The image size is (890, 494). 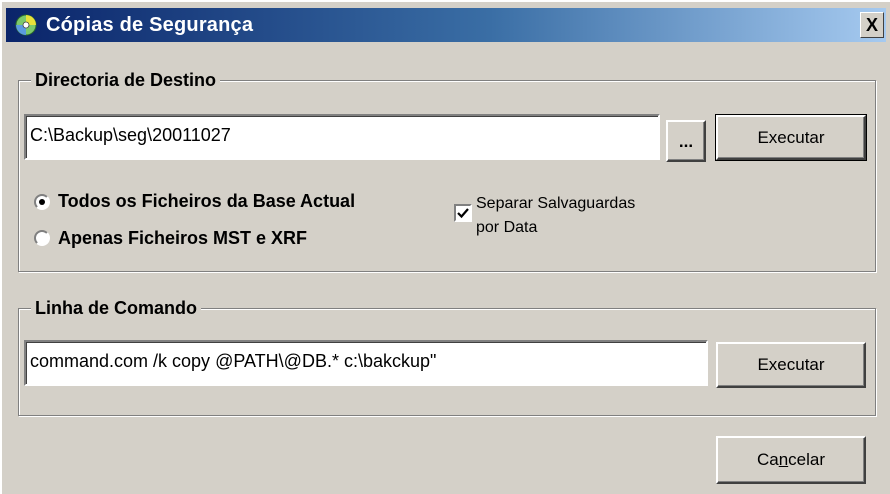 I want to click on separate-by-date-label-line1: Separar Salvaguardas, so click(x=556, y=203).